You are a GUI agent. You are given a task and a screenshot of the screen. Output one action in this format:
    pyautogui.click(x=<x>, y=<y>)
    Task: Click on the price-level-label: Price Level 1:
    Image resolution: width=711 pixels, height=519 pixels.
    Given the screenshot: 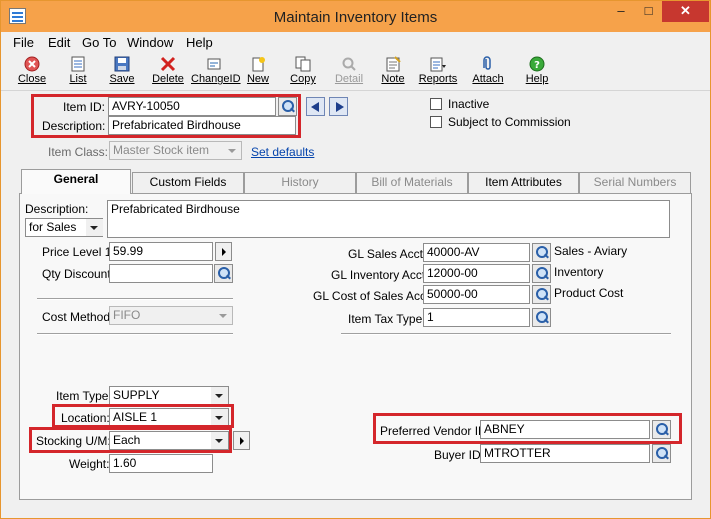 What is the action you would take?
    pyautogui.click(x=78, y=252)
    